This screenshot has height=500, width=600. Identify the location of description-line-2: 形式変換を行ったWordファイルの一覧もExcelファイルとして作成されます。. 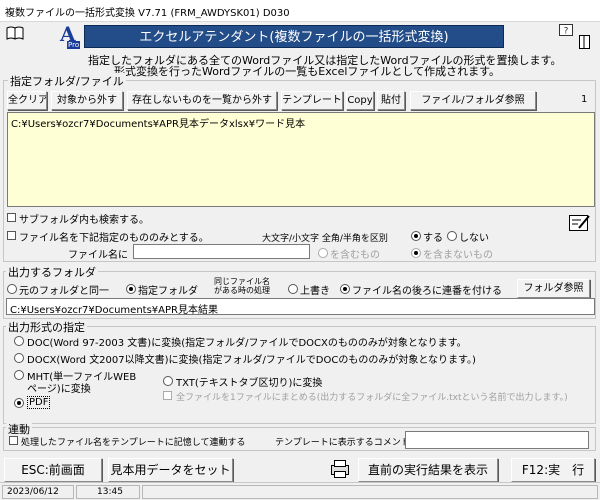
(307, 71).